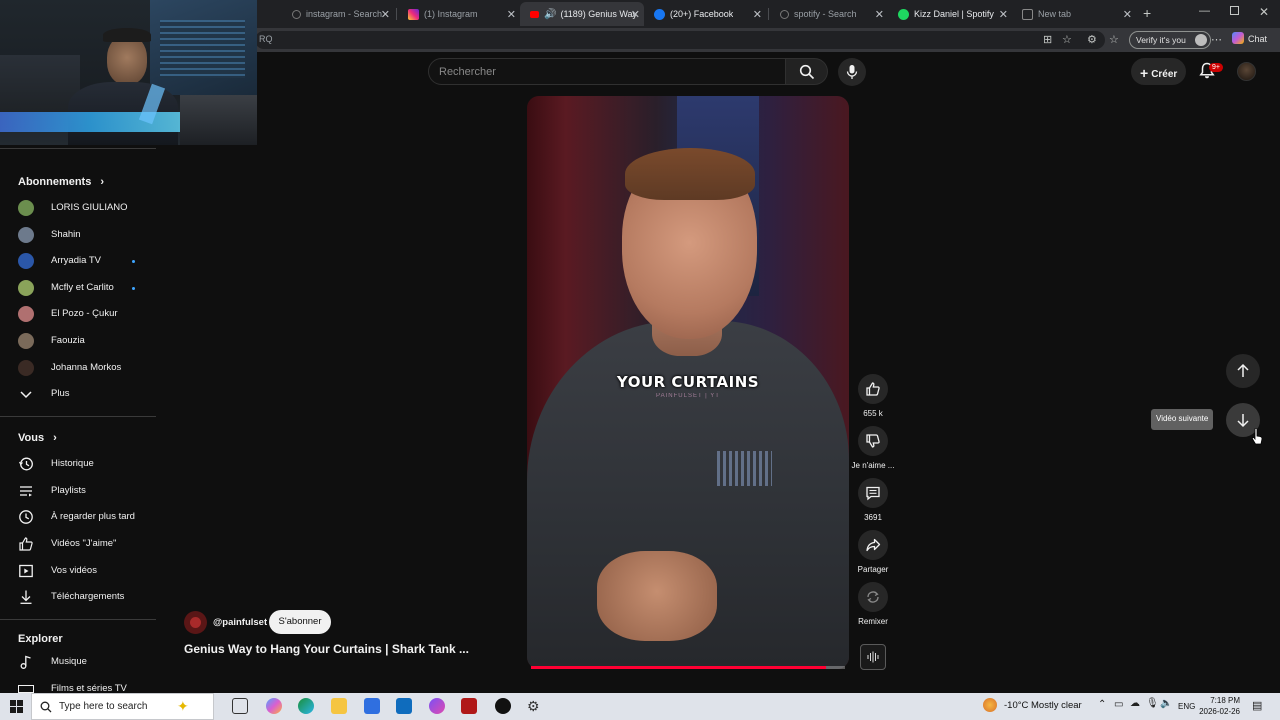 This screenshot has width=1280, height=720. What do you see at coordinates (1249, 38) in the screenshot?
I see `copilot-chat-button: Chat` at bounding box center [1249, 38].